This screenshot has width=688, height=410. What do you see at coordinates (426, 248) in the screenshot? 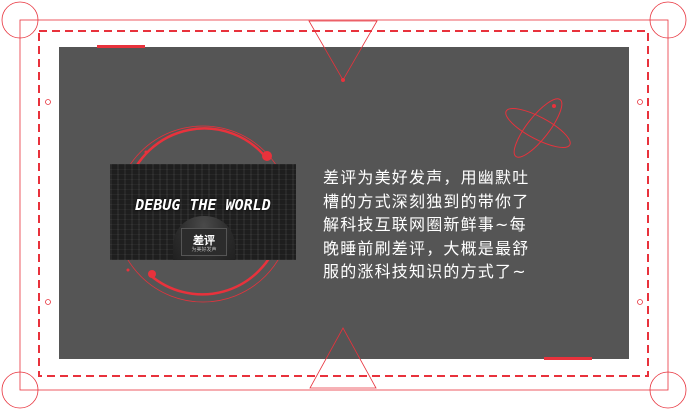
I see `description-line-4: 晚睡前刷差评，大概是最舒` at bounding box center [426, 248].